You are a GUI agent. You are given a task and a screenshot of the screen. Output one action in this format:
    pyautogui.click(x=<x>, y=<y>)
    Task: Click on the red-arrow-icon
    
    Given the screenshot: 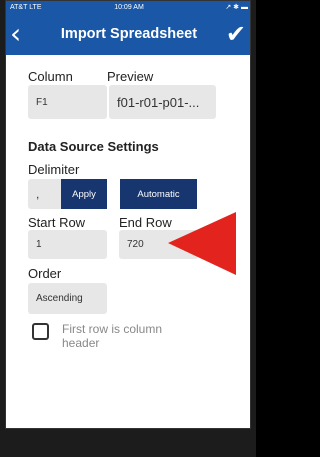 What is the action you would take?
    pyautogui.click(x=202, y=243)
    